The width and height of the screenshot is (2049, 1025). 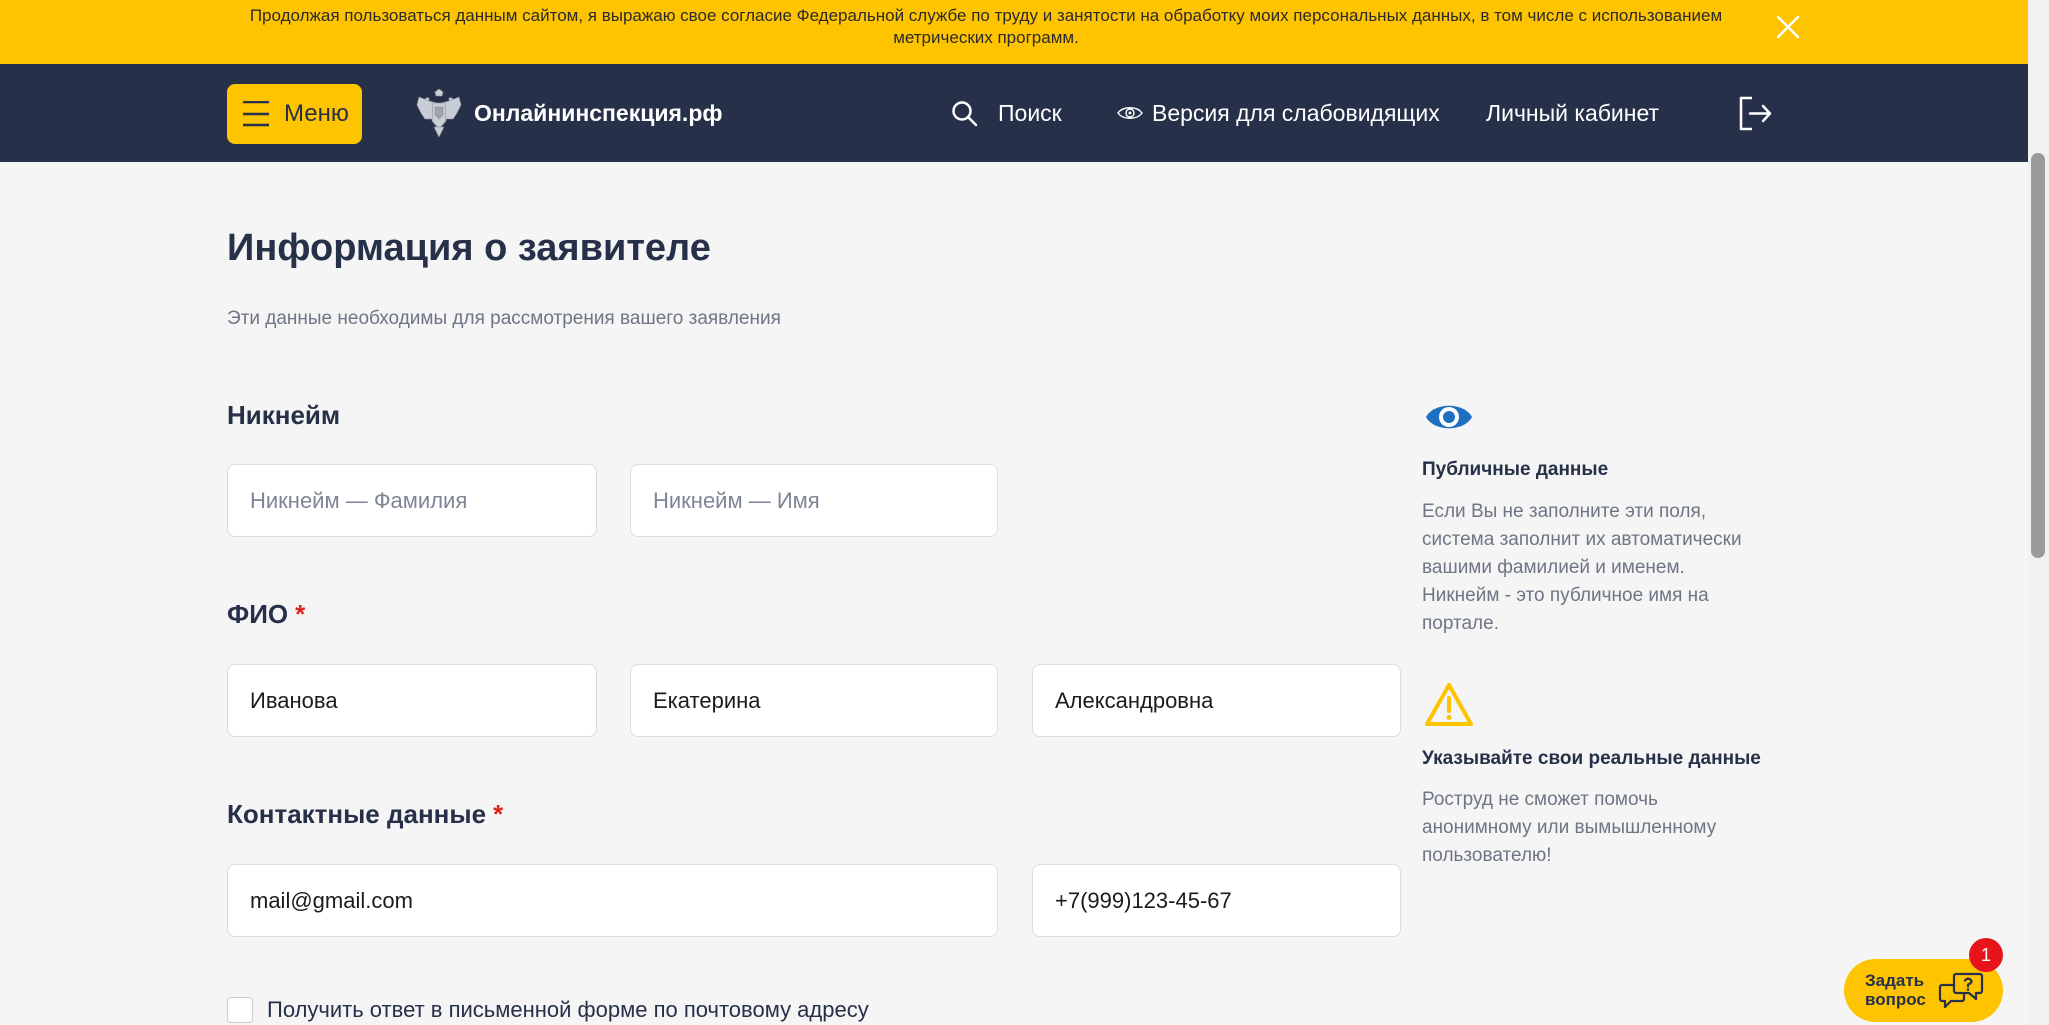 I want to click on ask-question-label: Задать вопрос, so click(x=1895, y=990).